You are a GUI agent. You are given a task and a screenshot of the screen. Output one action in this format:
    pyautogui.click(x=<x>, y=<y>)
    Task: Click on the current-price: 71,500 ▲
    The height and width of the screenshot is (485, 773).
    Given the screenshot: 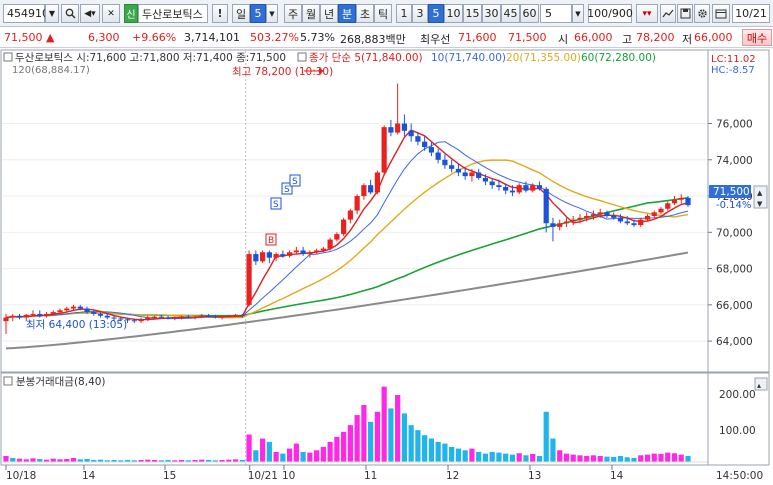 What is the action you would take?
    pyautogui.click(x=29, y=37)
    